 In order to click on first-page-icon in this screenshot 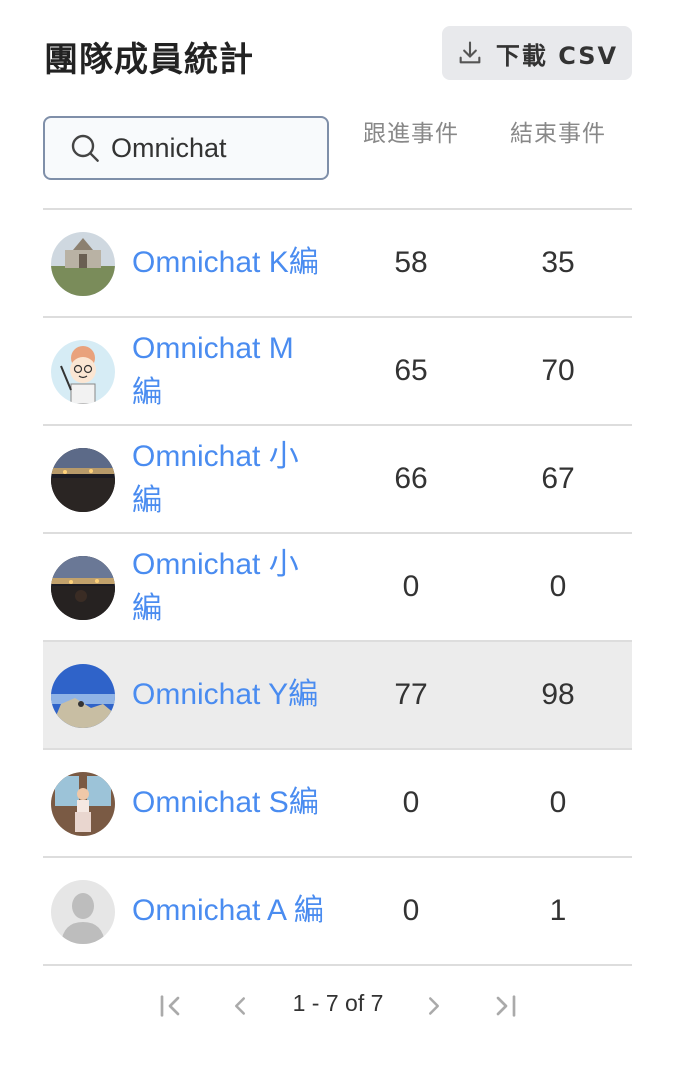, I will do `click(170, 1006)`.